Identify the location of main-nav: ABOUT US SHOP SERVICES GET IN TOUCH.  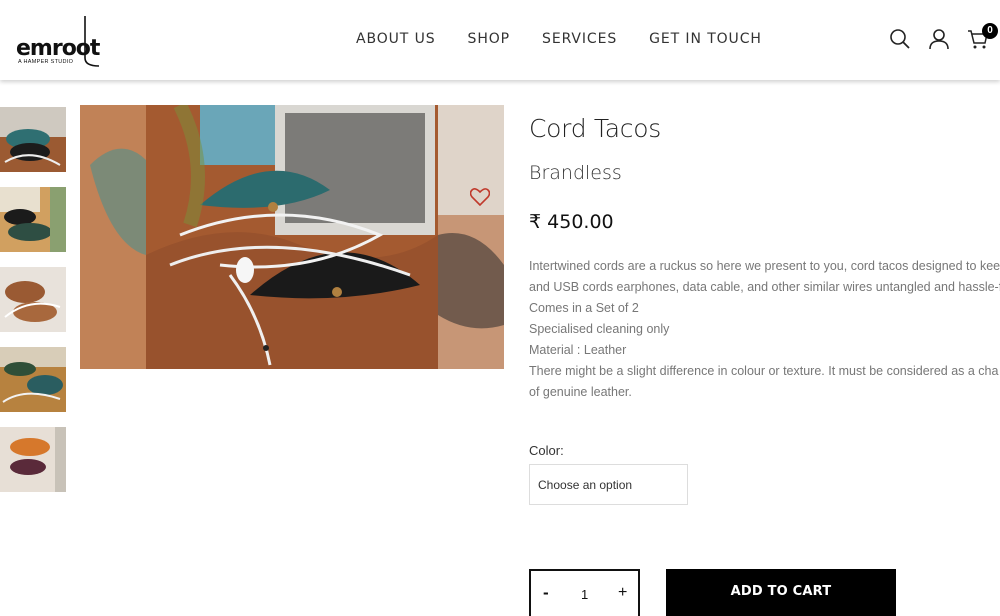
(575, 39).